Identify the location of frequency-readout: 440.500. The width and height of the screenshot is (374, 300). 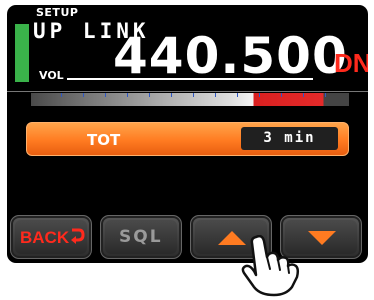
(230, 56).